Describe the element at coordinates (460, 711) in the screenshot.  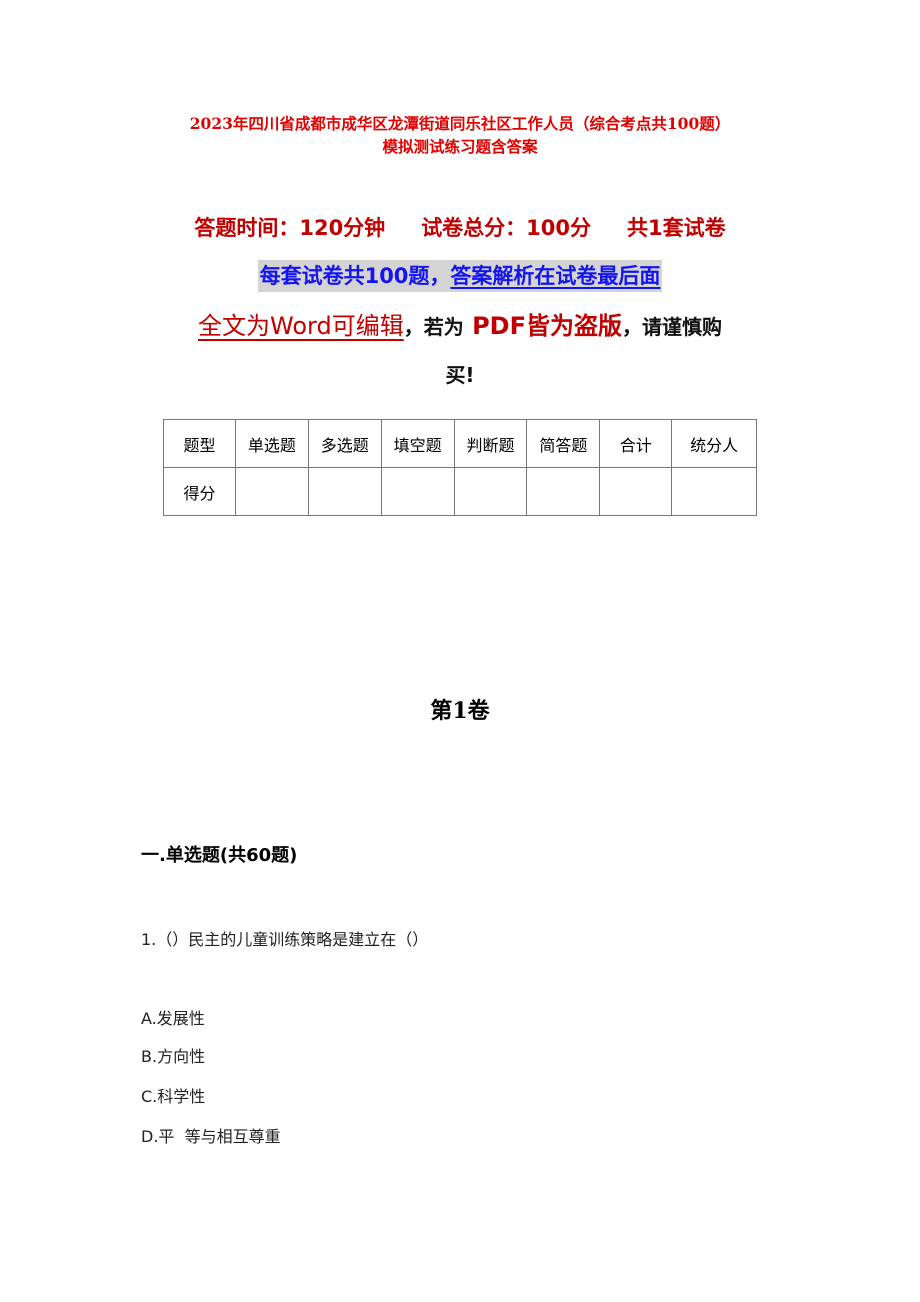
I see `volume-heading: 第1卷` at that location.